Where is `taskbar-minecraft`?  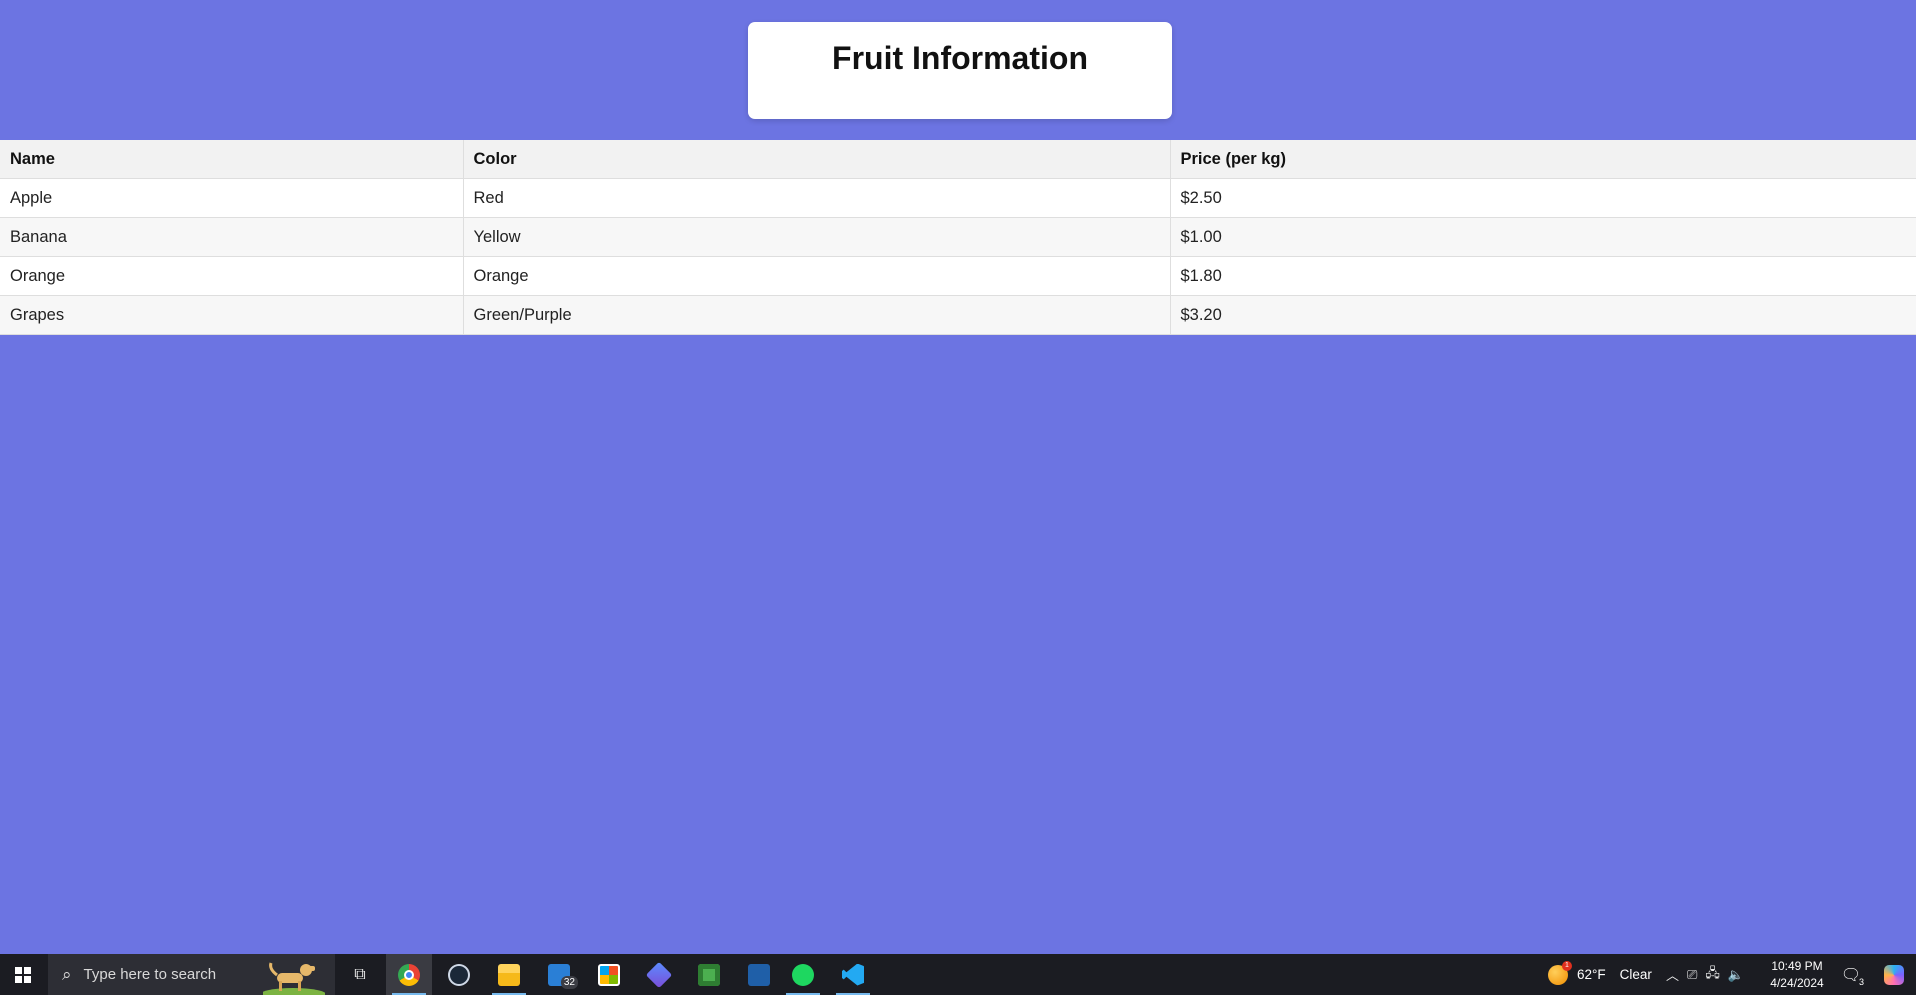 taskbar-minecraft is located at coordinates (709, 974).